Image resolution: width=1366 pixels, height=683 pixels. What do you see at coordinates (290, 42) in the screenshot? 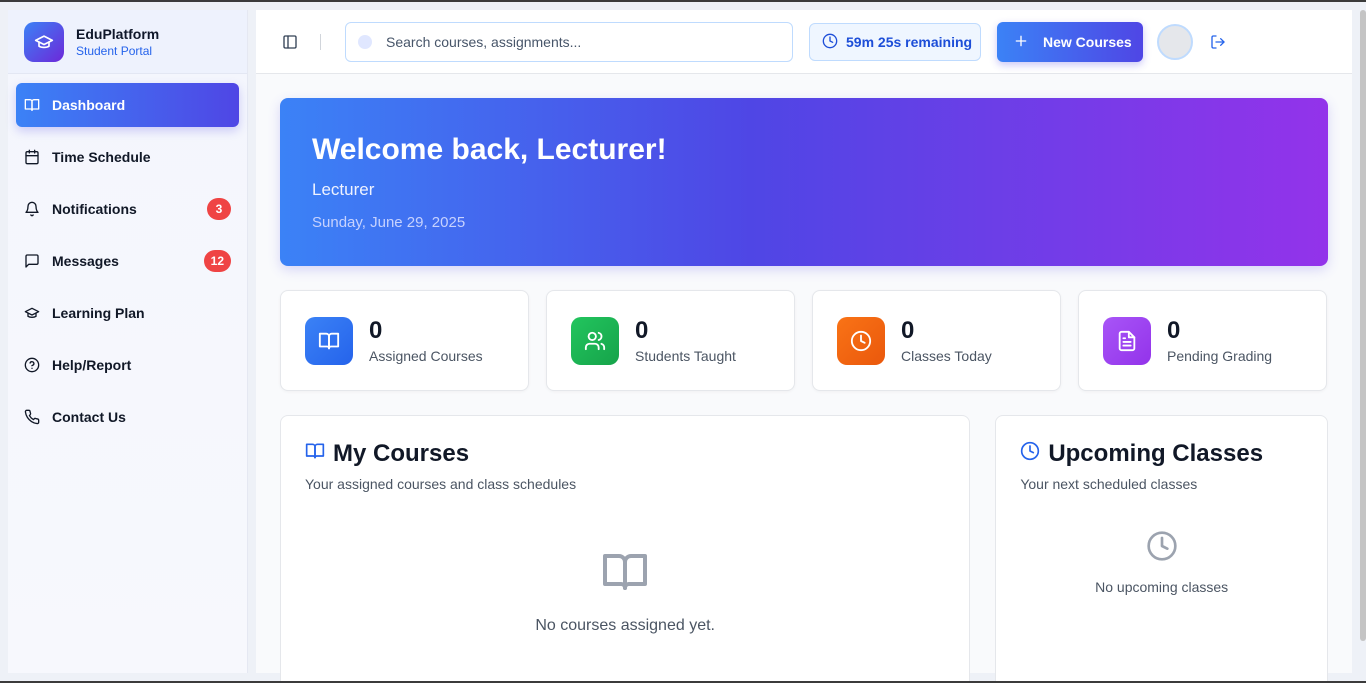
I see `sidebar-toggle-icon` at bounding box center [290, 42].